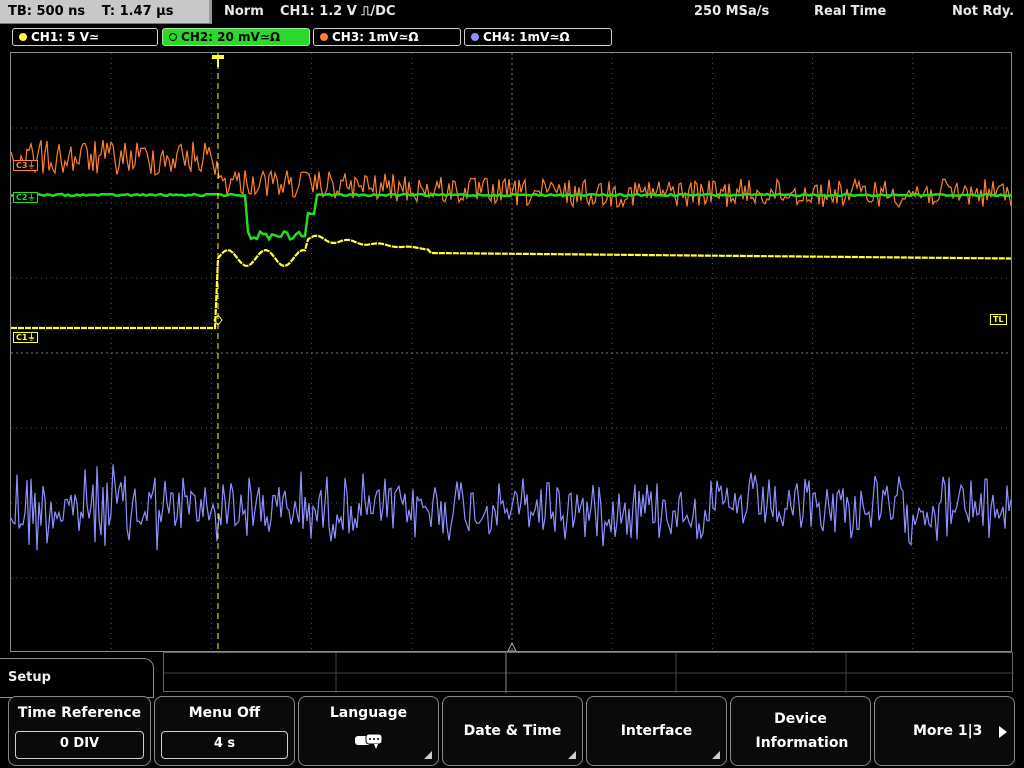  I want to click on channel-tab-ch1: CH1: 5 V≃, so click(85, 37).